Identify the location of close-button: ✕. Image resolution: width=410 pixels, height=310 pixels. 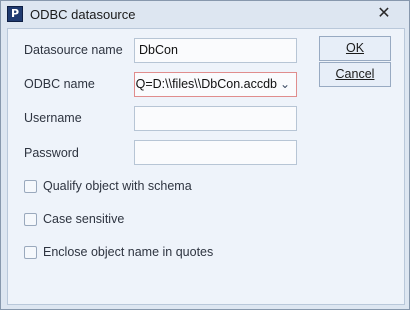
(384, 13).